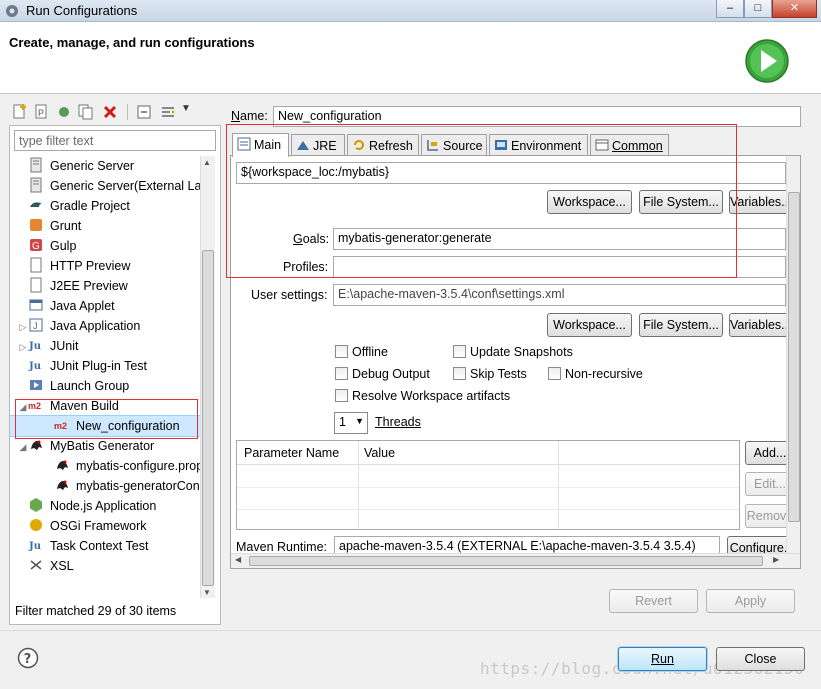 The width and height of the screenshot is (821, 689). I want to click on tree-item: HTTP Preview, so click(105, 266).